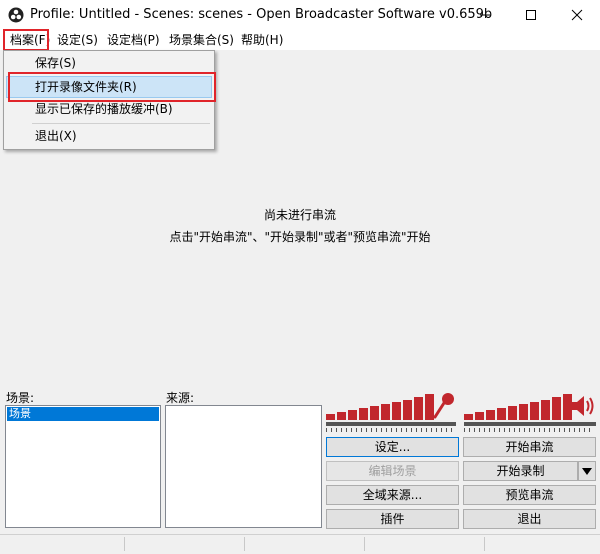  Describe the element at coordinates (391, 424) in the screenshot. I see `mic-volume-slider` at that location.